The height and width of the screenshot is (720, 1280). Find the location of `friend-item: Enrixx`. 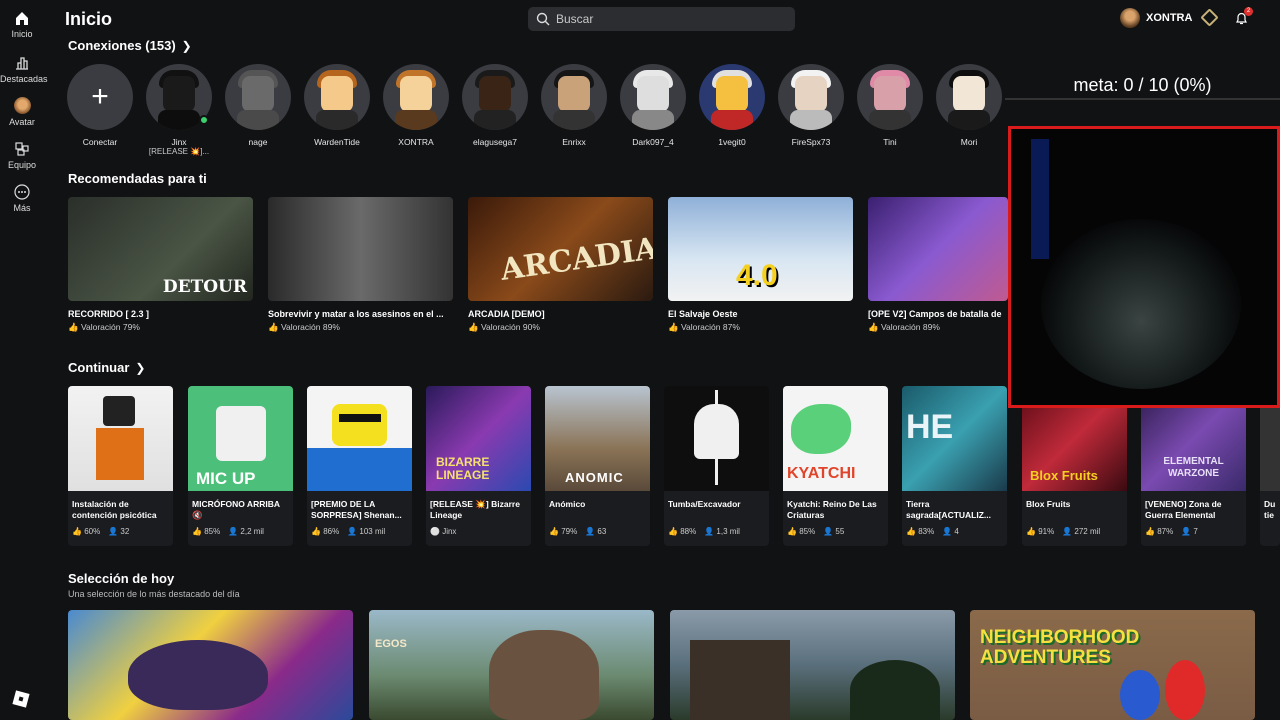

friend-item: Enrixx is located at coordinates (574, 105).